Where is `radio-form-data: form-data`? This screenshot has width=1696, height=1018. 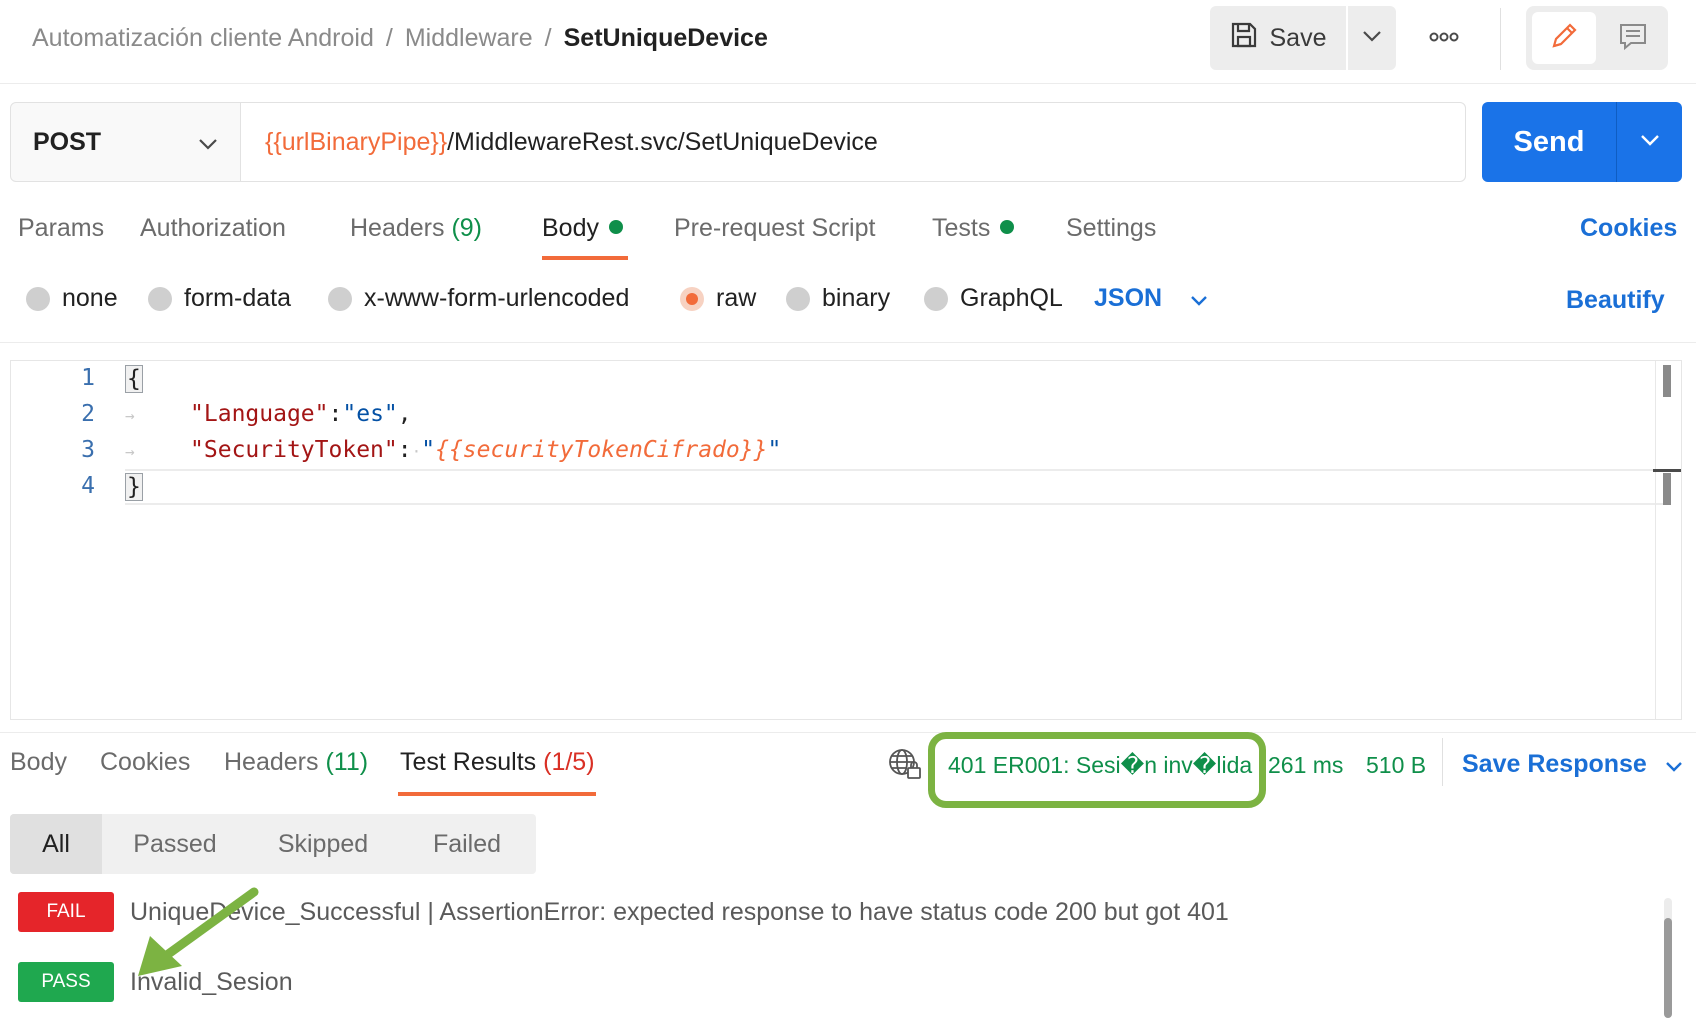
radio-form-data: form-data is located at coordinates (219, 298).